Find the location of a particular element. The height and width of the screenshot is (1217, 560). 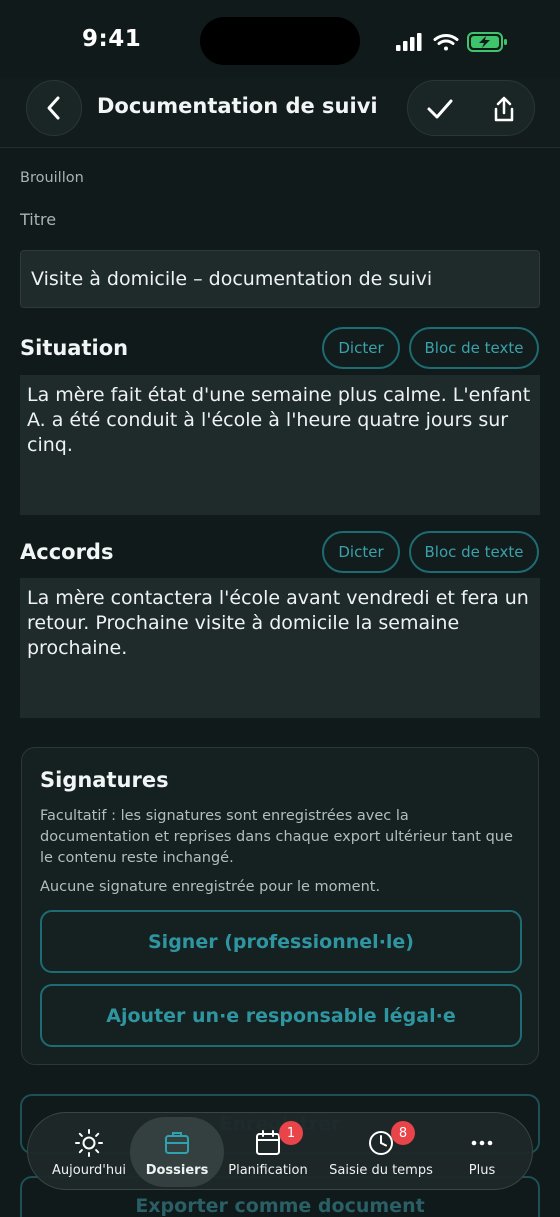

tab-today-label: Aujourd'hui is located at coordinates (89, 1170).